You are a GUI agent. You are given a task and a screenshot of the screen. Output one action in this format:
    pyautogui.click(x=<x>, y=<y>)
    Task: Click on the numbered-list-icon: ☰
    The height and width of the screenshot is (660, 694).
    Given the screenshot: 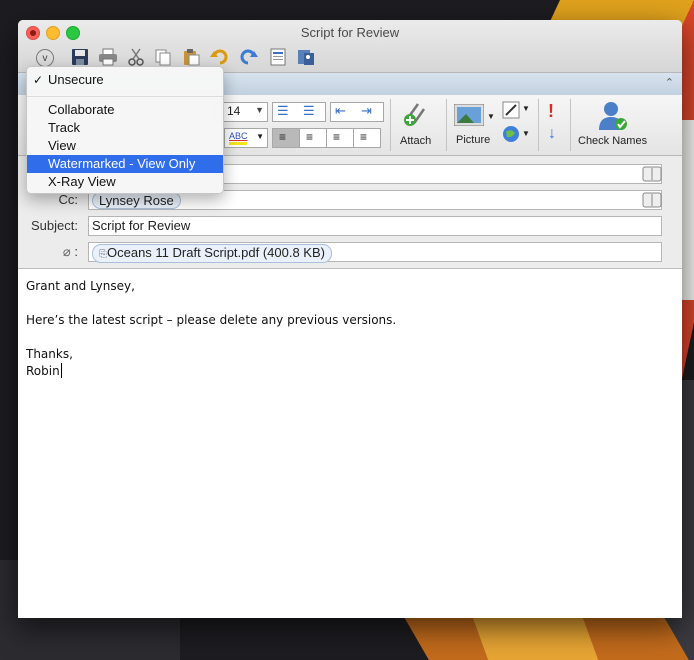 What is the action you would take?
    pyautogui.click(x=309, y=111)
    